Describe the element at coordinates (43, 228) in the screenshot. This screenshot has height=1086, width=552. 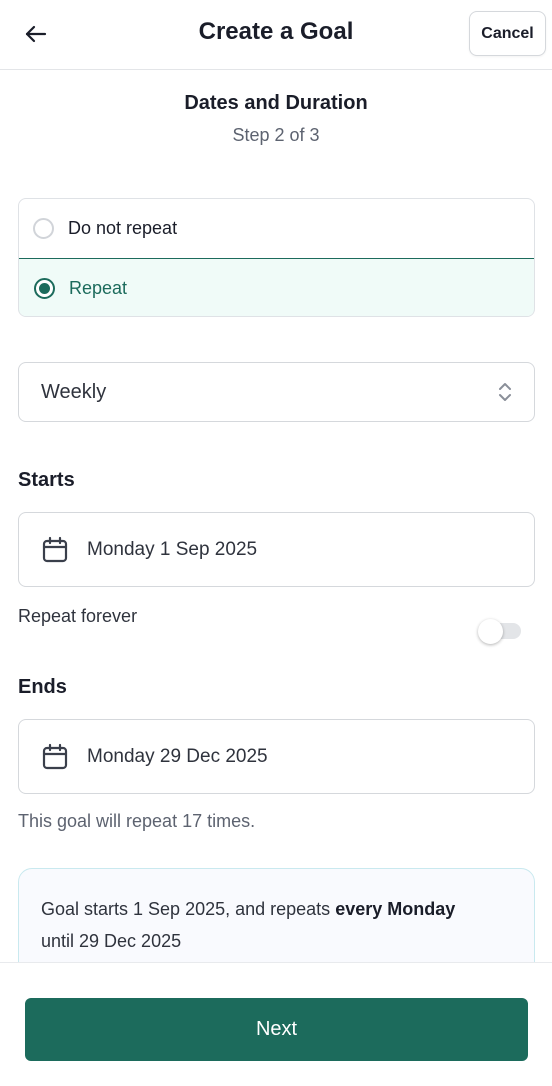
I see `radio-button-unchecked` at that location.